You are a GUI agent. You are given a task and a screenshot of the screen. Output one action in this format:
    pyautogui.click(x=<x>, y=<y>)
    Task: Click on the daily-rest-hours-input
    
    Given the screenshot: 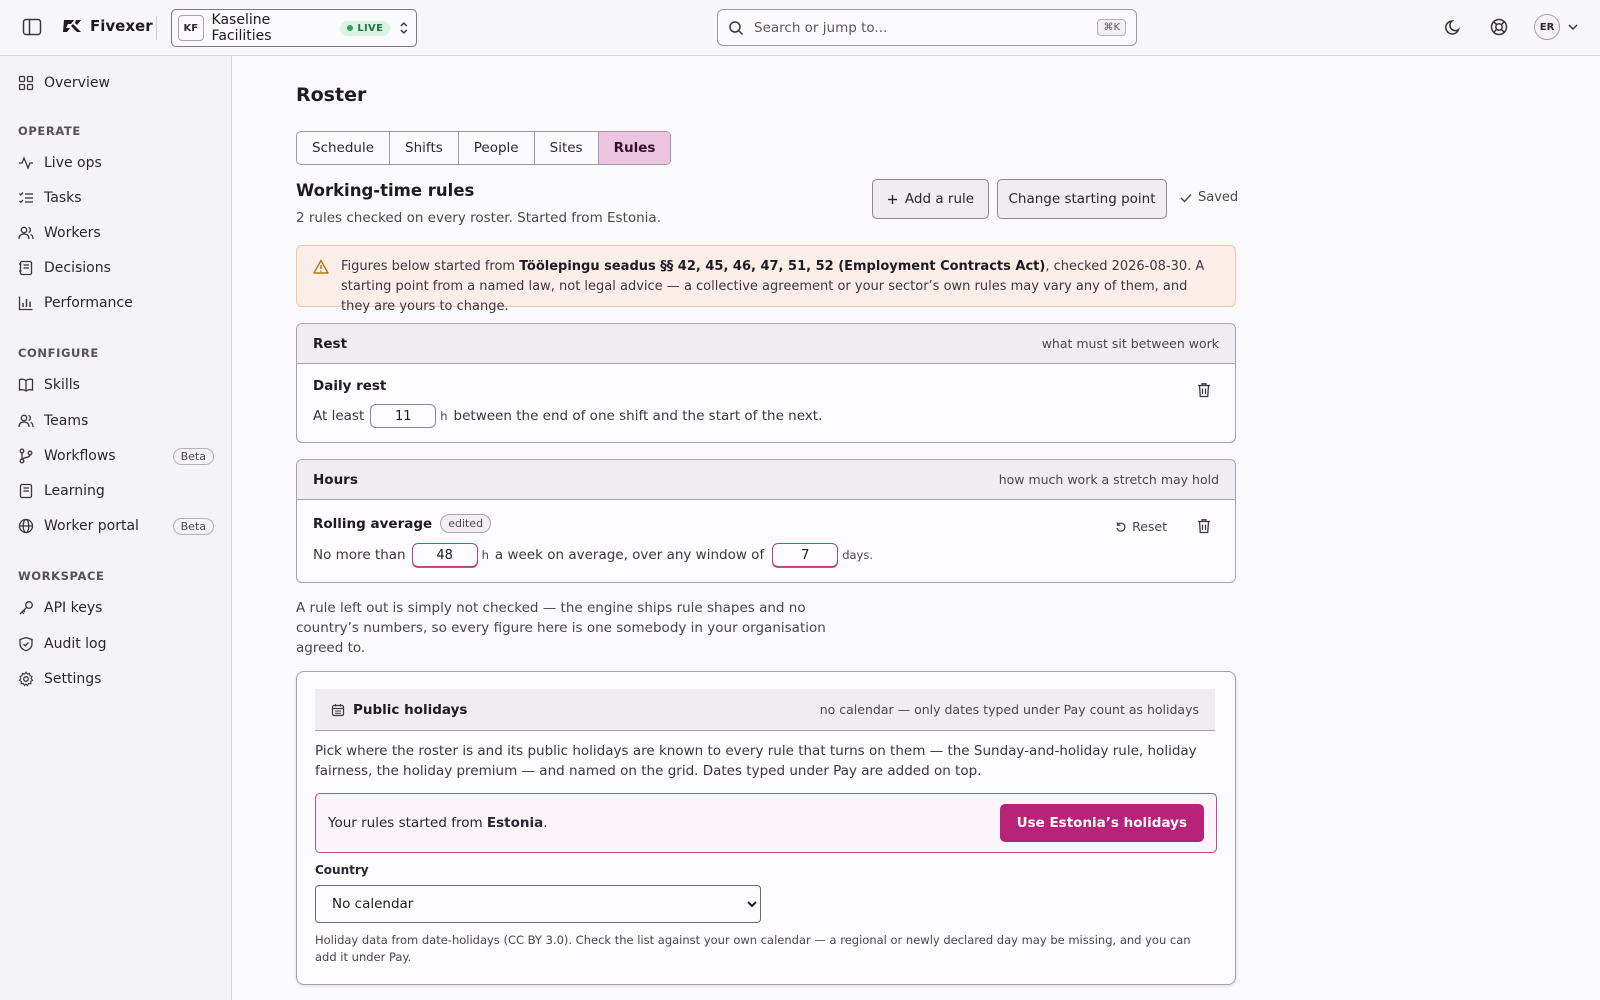 What is the action you would take?
    pyautogui.click(x=403, y=416)
    